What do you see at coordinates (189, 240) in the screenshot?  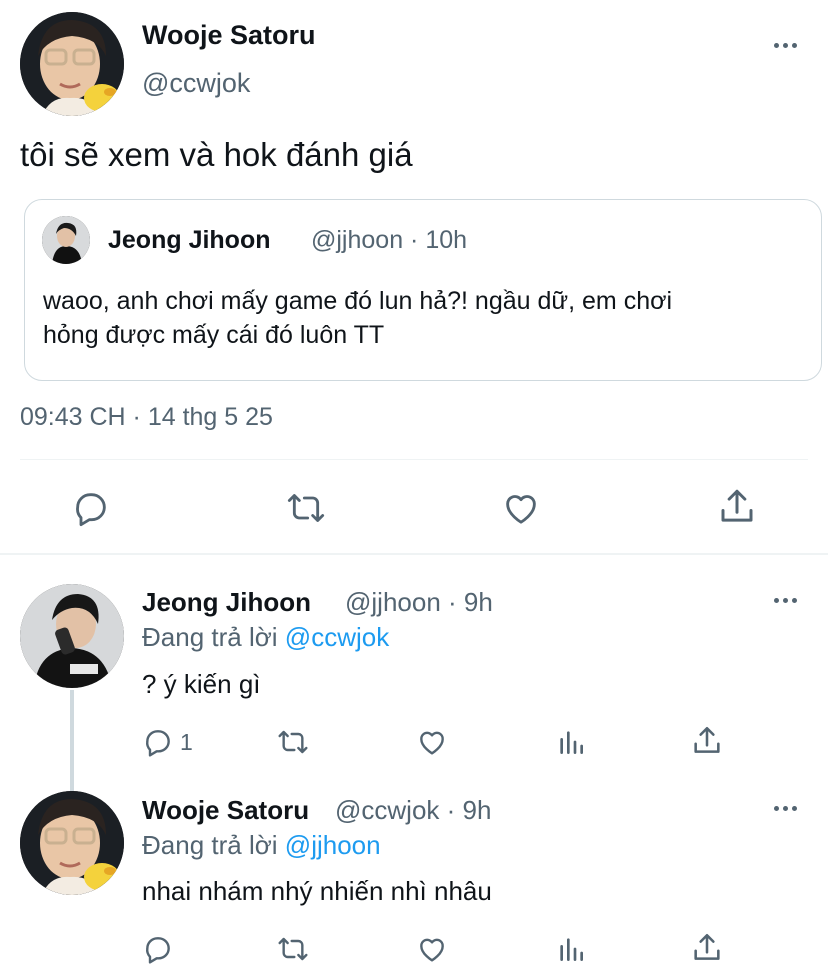 I see `quote-author-name: Jeong Jihoon` at bounding box center [189, 240].